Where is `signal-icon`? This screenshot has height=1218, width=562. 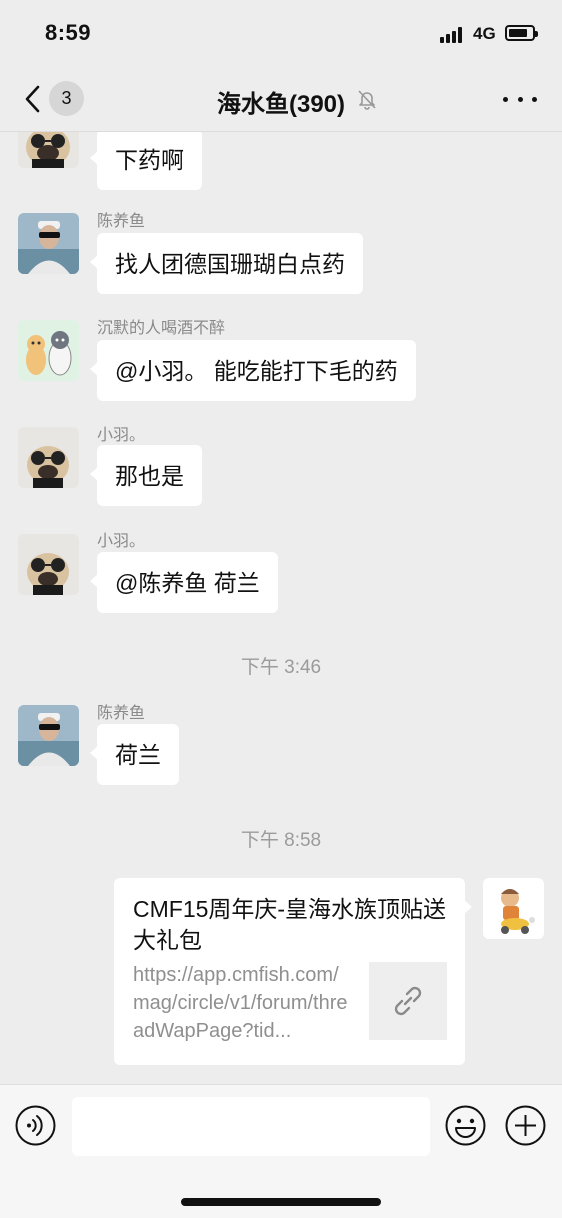
signal-icon is located at coordinates (451, 35).